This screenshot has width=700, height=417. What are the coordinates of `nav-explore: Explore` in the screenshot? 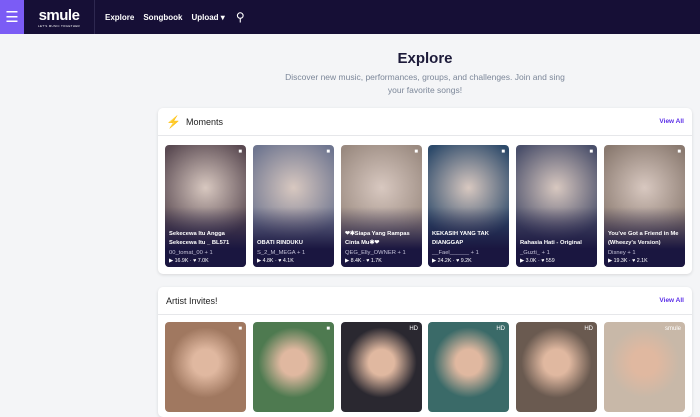 It's located at (119, 17).